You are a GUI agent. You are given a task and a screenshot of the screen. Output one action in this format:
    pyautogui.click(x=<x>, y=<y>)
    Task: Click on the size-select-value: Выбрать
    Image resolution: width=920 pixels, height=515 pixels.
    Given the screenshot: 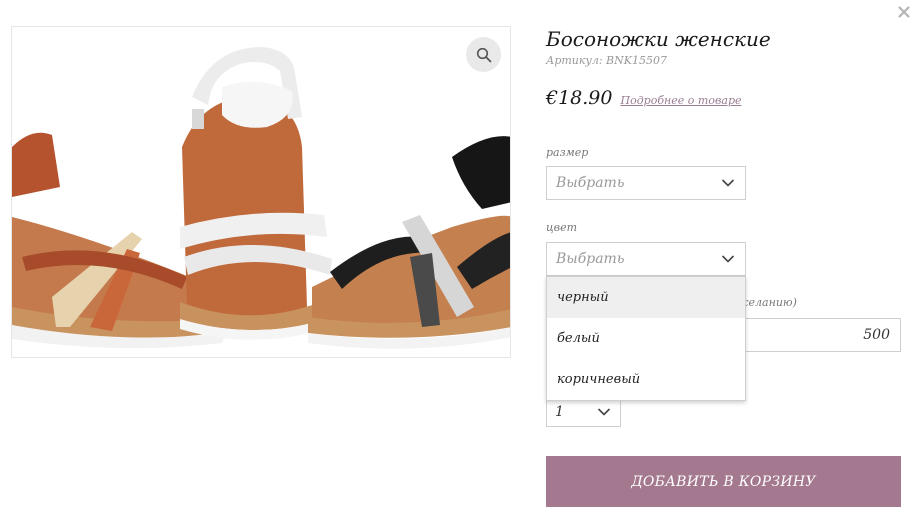 What is the action you would take?
    pyautogui.click(x=590, y=183)
    